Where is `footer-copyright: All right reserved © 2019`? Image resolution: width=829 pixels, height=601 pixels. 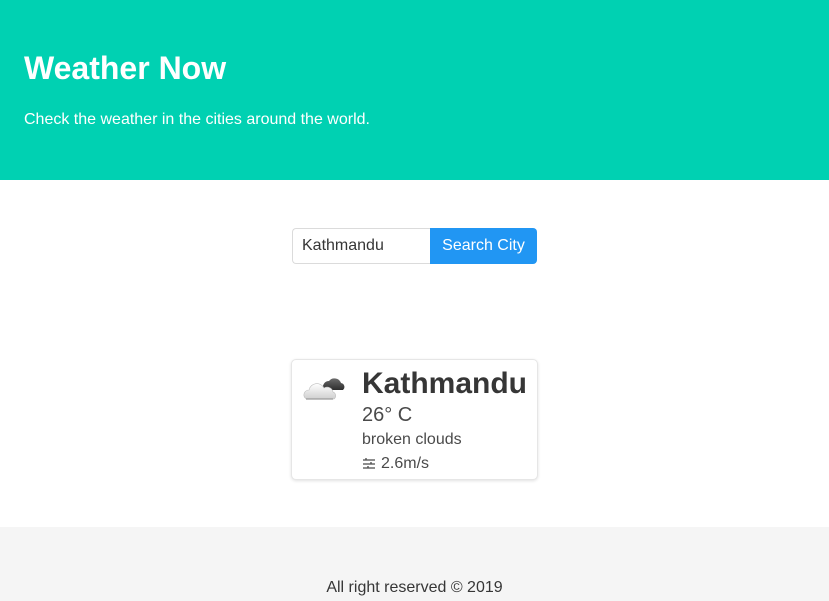 footer-copyright: All right reserved © 2019 is located at coordinates (414, 587).